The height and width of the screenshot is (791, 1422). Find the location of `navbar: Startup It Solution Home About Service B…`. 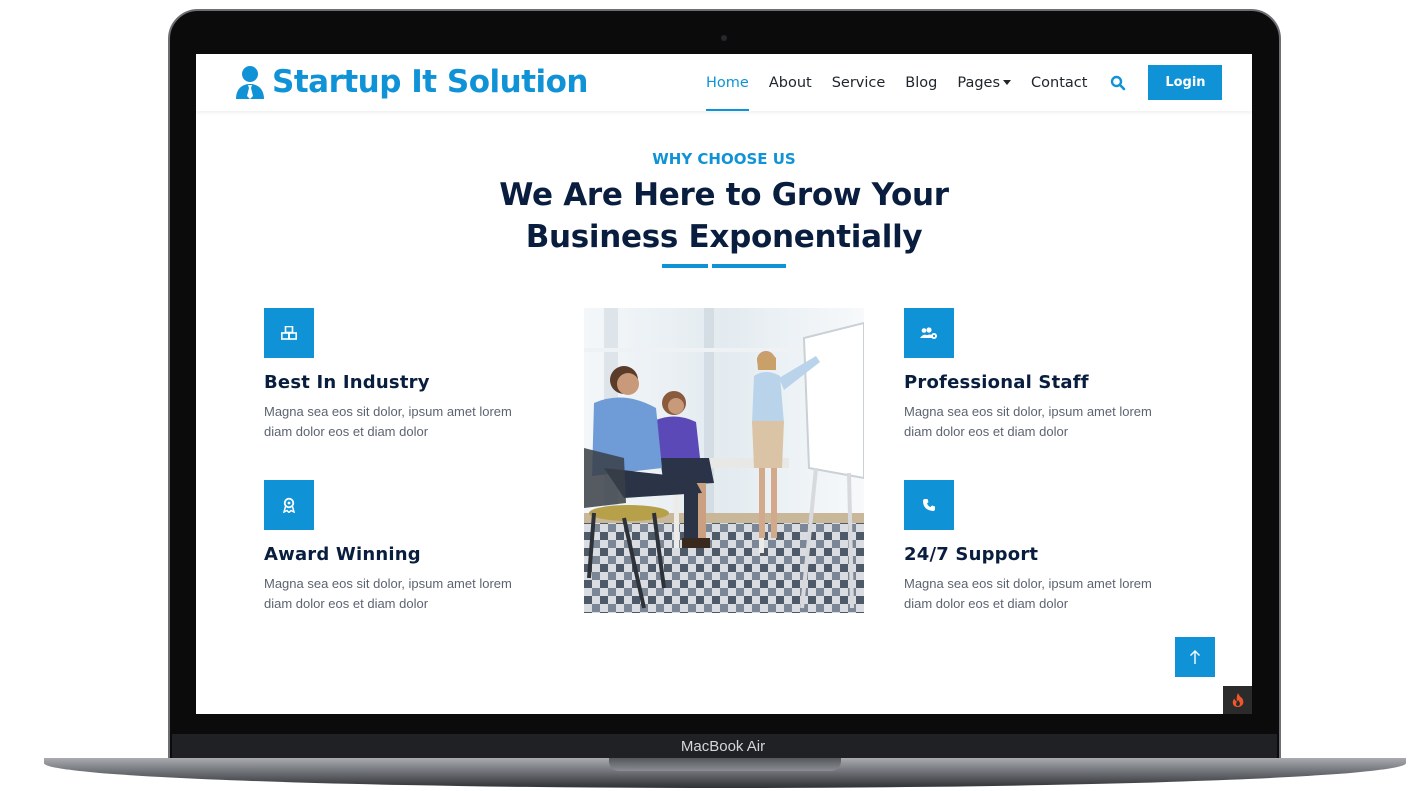

navbar: Startup It Solution Home About Service B… is located at coordinates (724, 82).